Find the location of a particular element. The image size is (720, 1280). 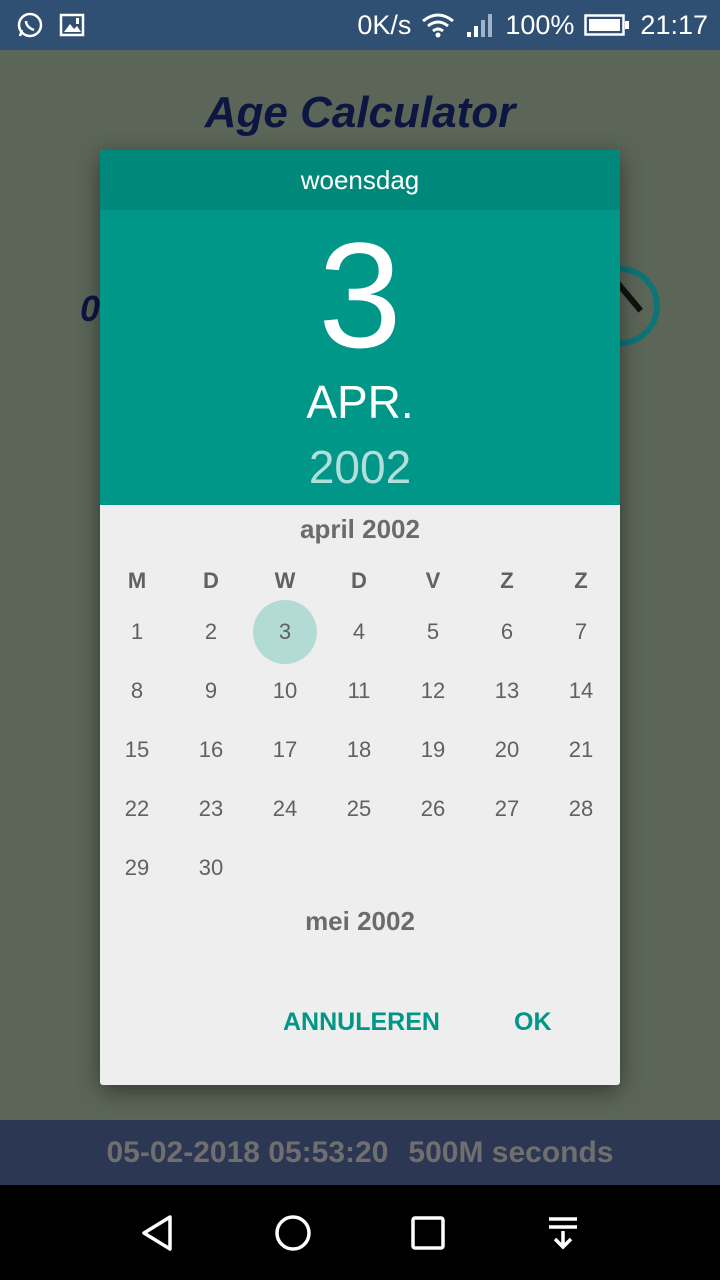

calendar-day: 9 is located at coordinates (211, 691).